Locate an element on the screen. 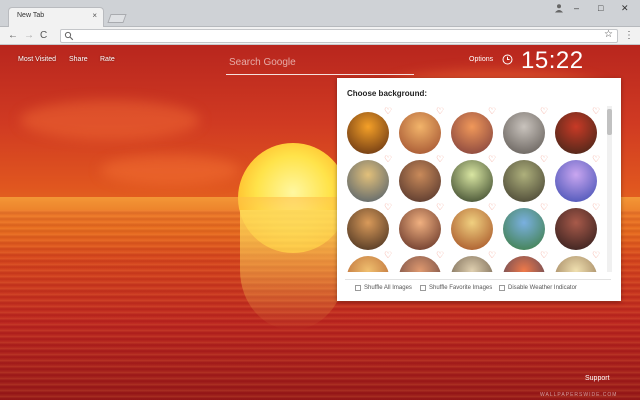 This screenshot has width=640, height=400. maximize-button: □ is located at coordinates (600, 8).